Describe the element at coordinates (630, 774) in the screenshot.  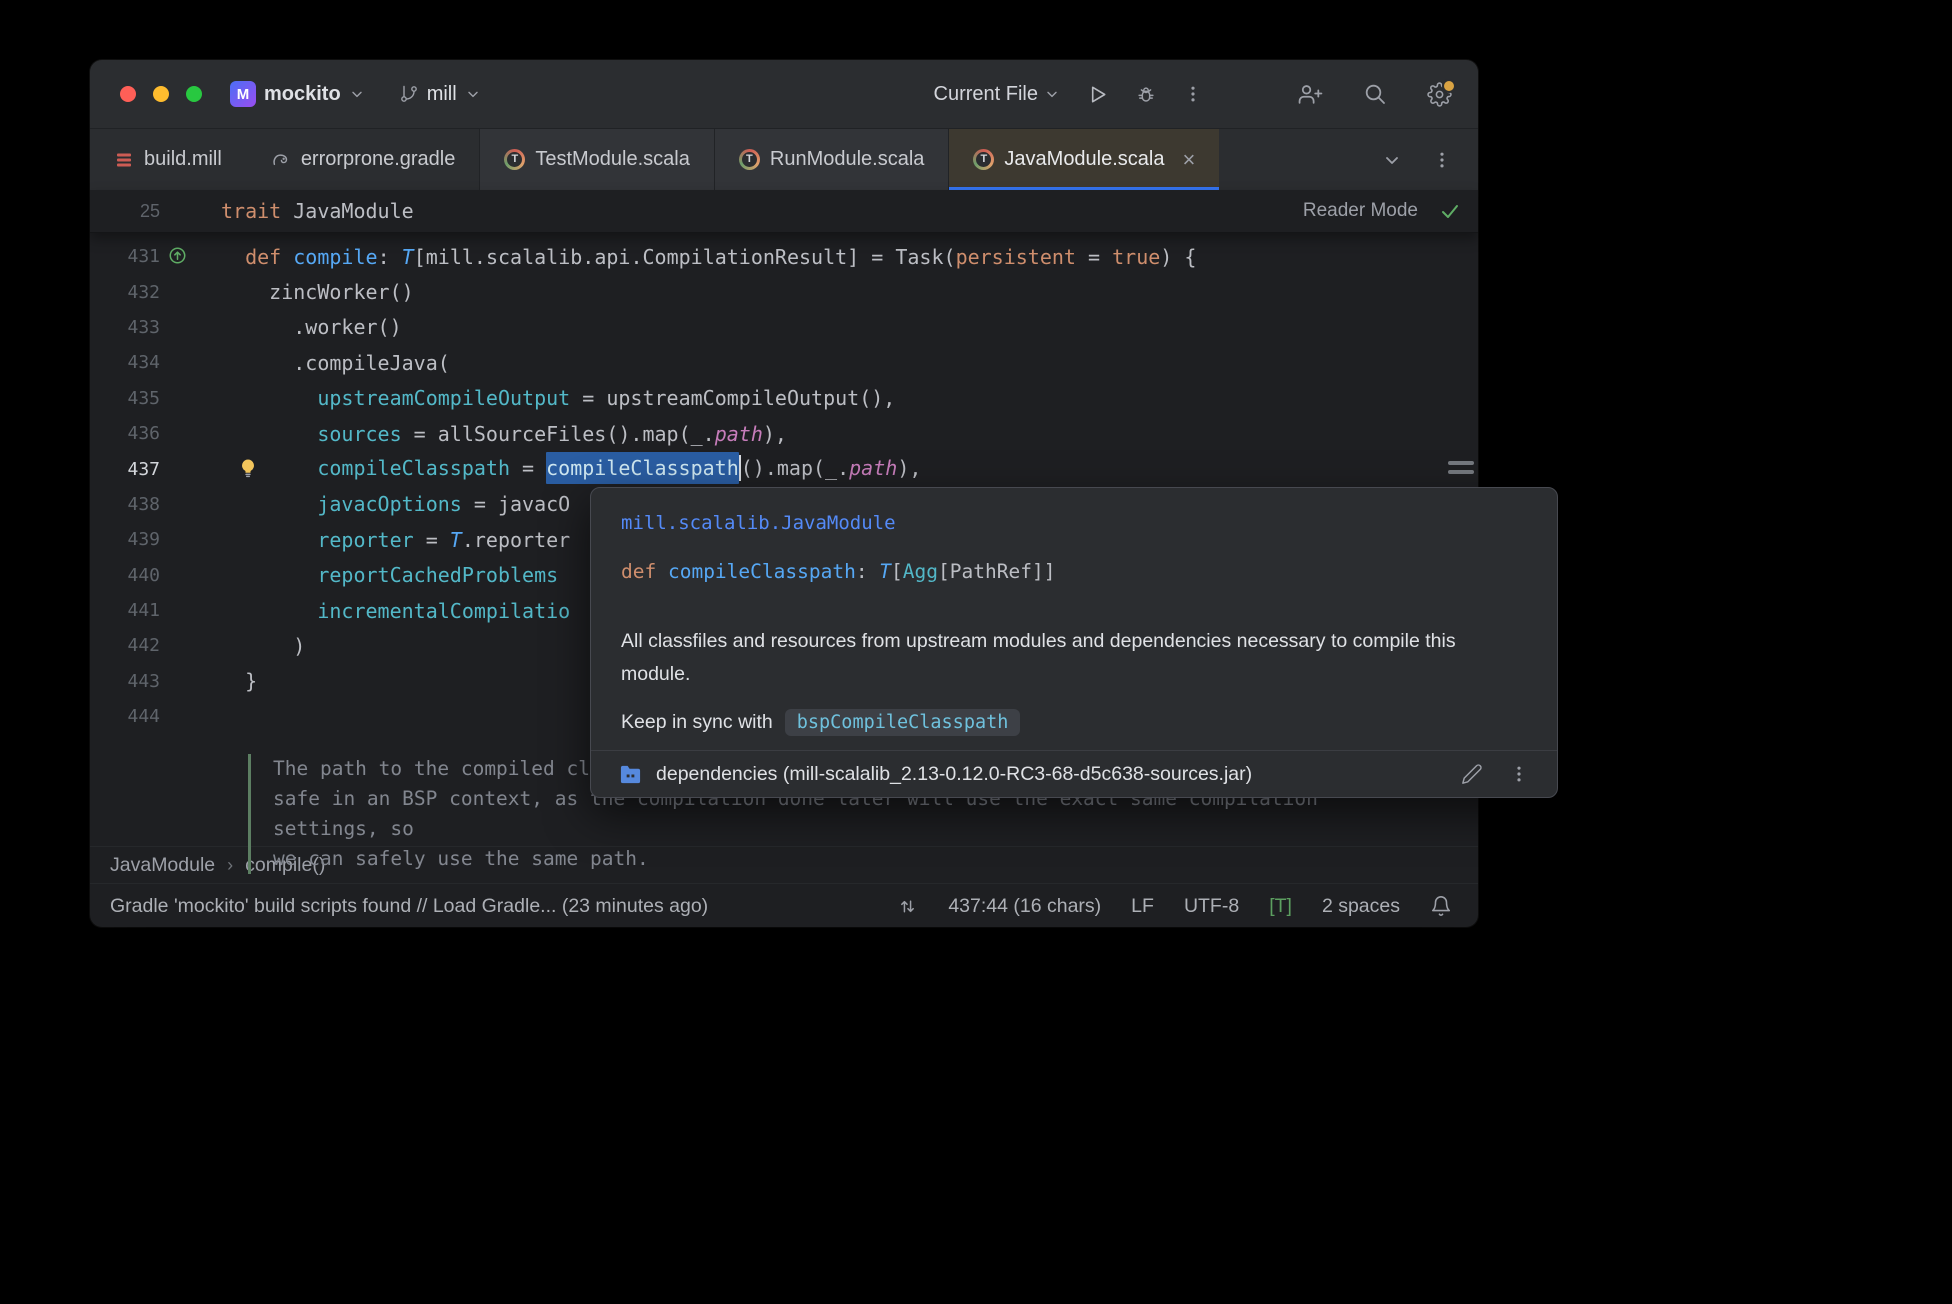
I see `library-folder-icon` at that location.